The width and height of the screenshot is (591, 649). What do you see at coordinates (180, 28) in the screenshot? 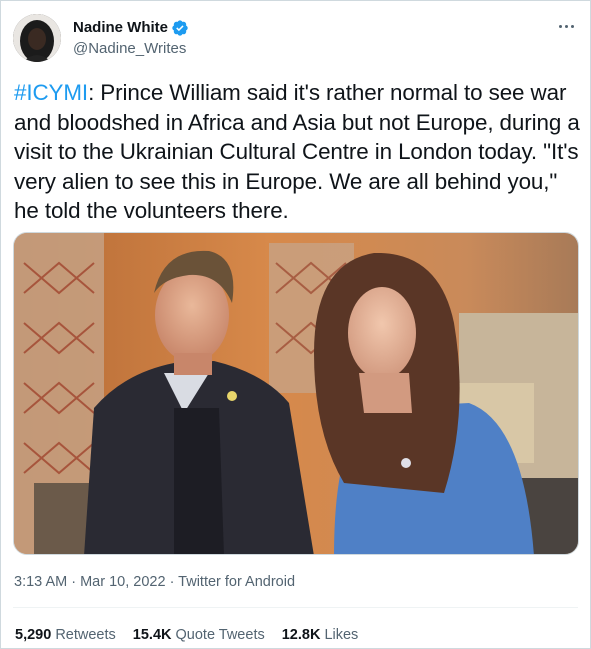
I see `verified-badge-icon` at bounding box center [180, 28].